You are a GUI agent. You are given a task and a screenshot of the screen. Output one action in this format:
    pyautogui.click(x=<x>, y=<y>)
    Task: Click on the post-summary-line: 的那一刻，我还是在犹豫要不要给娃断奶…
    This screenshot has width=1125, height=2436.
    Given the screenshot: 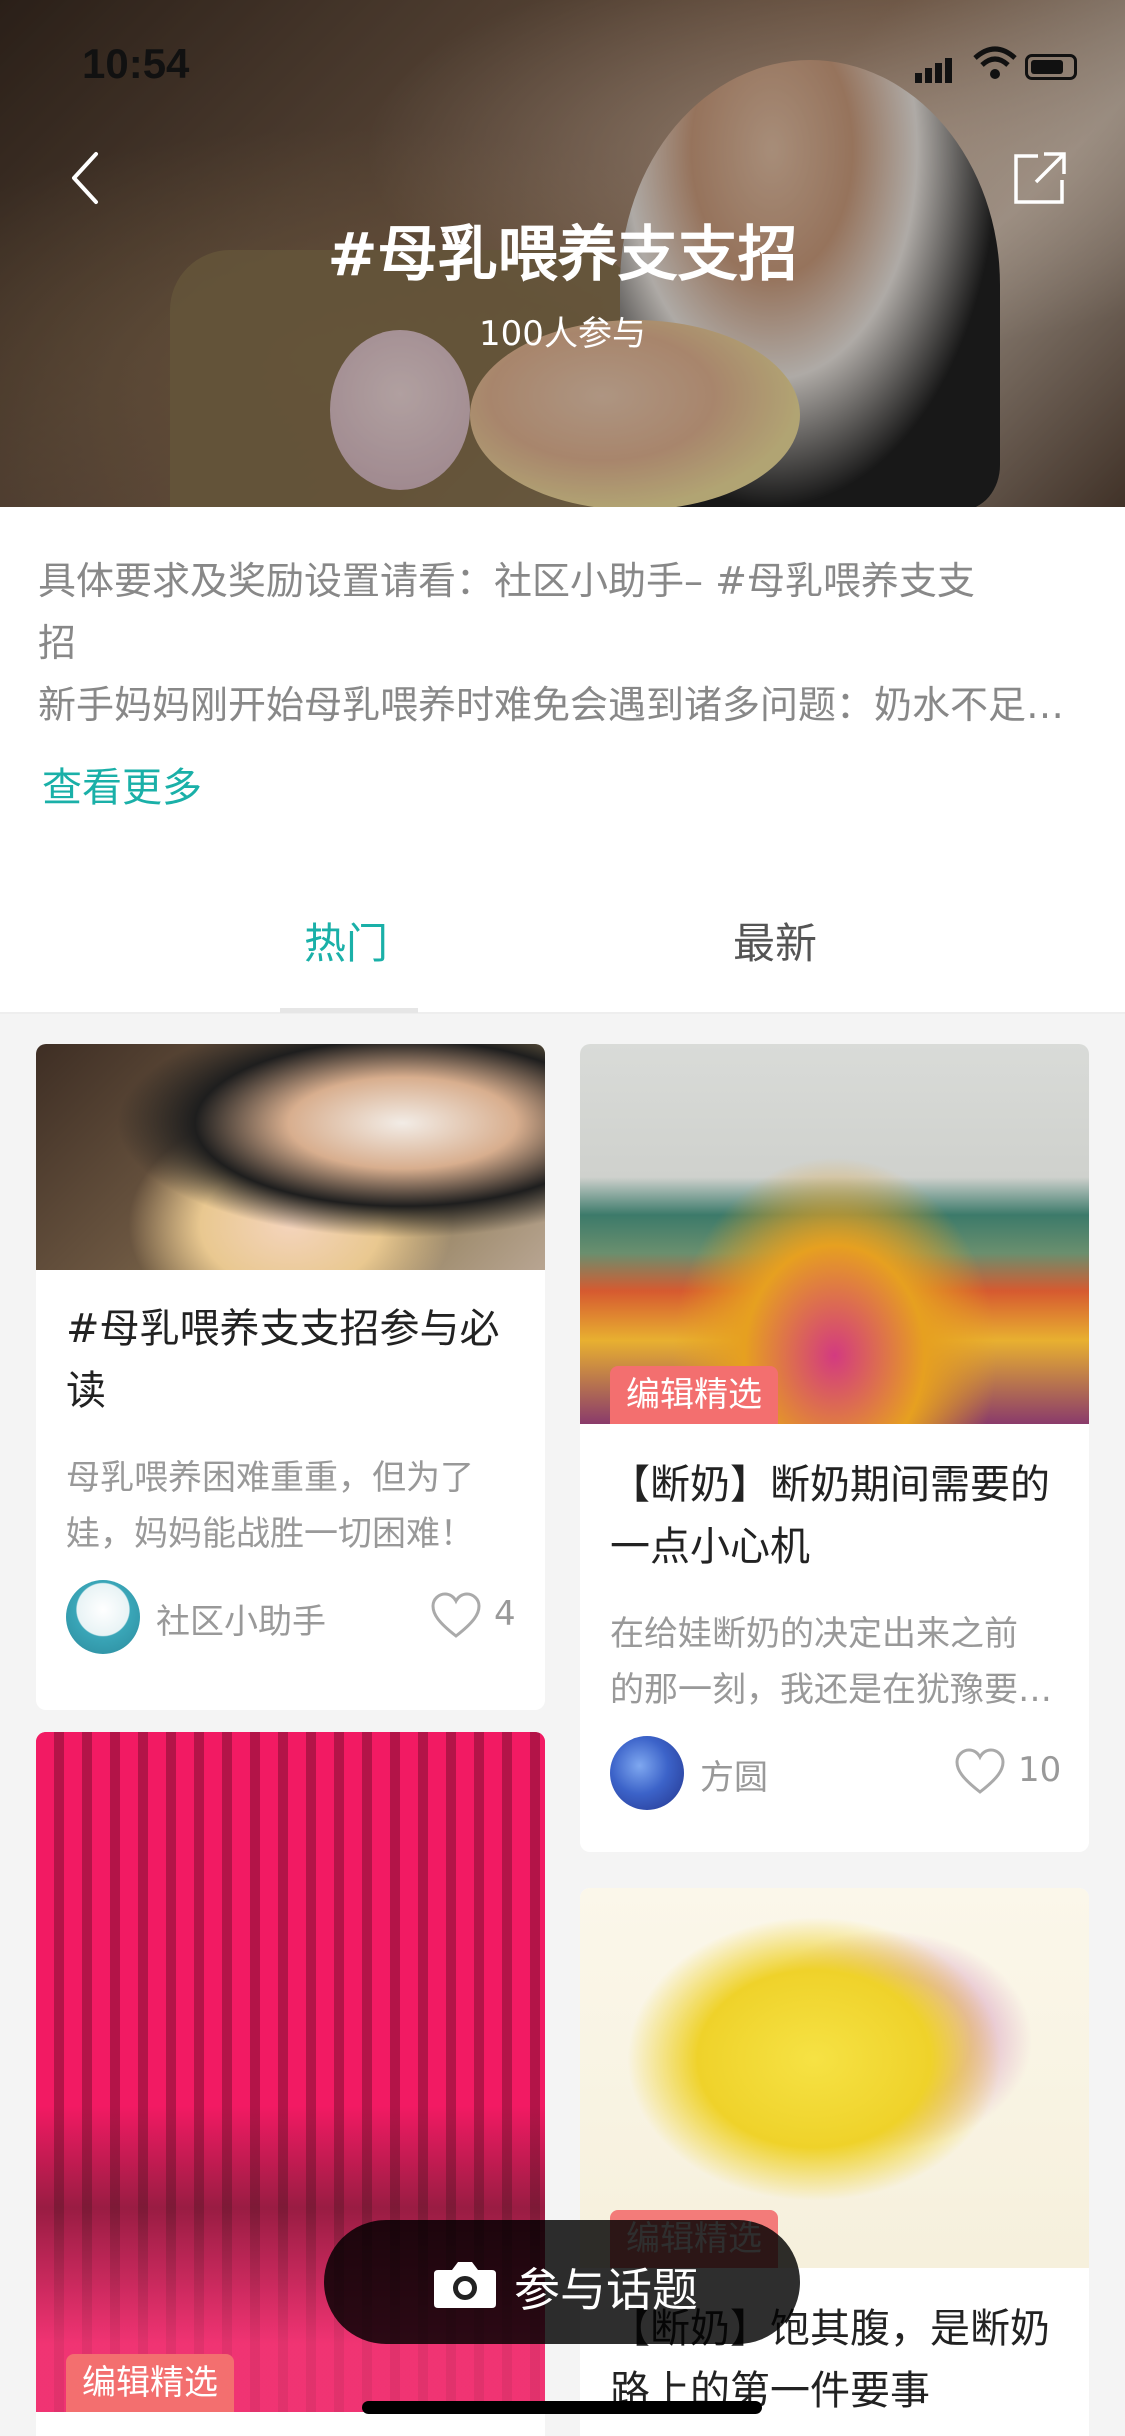 What is the action you would take?
    pyautogui.click(x=835, y=1690)
    